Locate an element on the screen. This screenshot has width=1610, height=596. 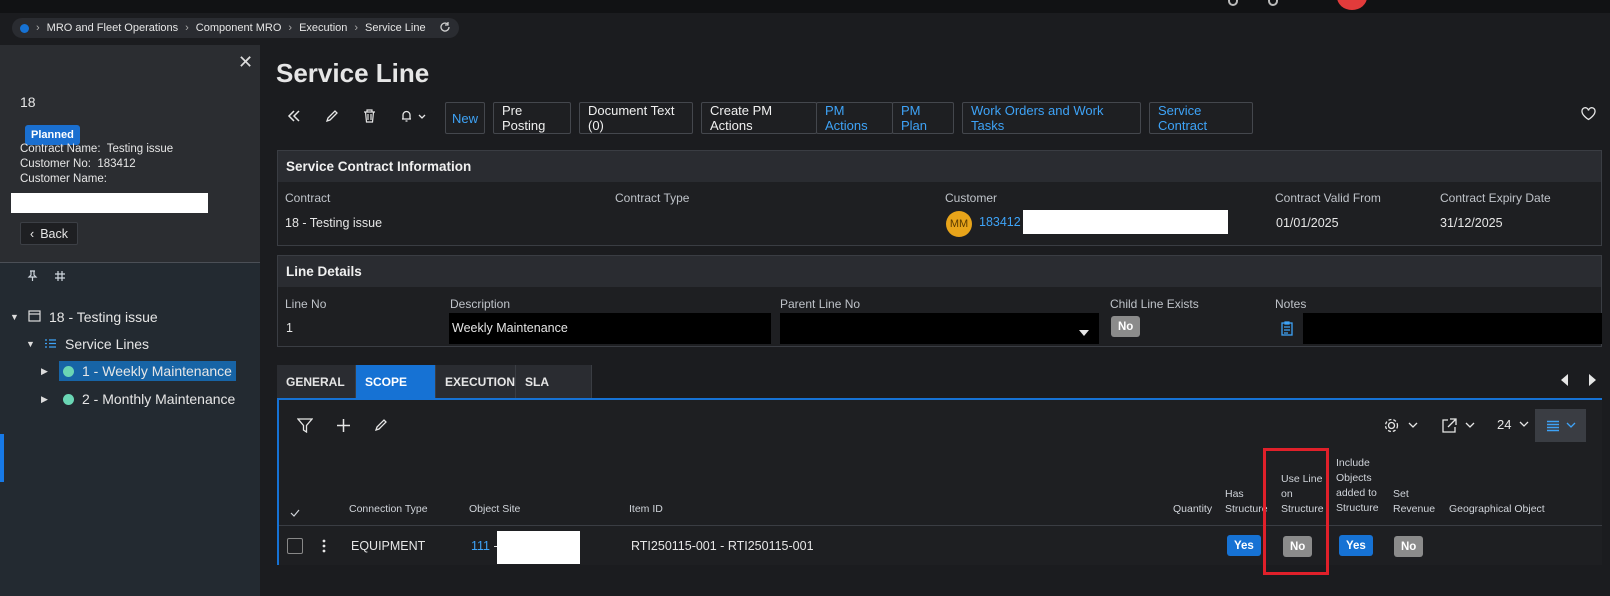
set-revenue-badge: No is located at coordinates (1409, 546).